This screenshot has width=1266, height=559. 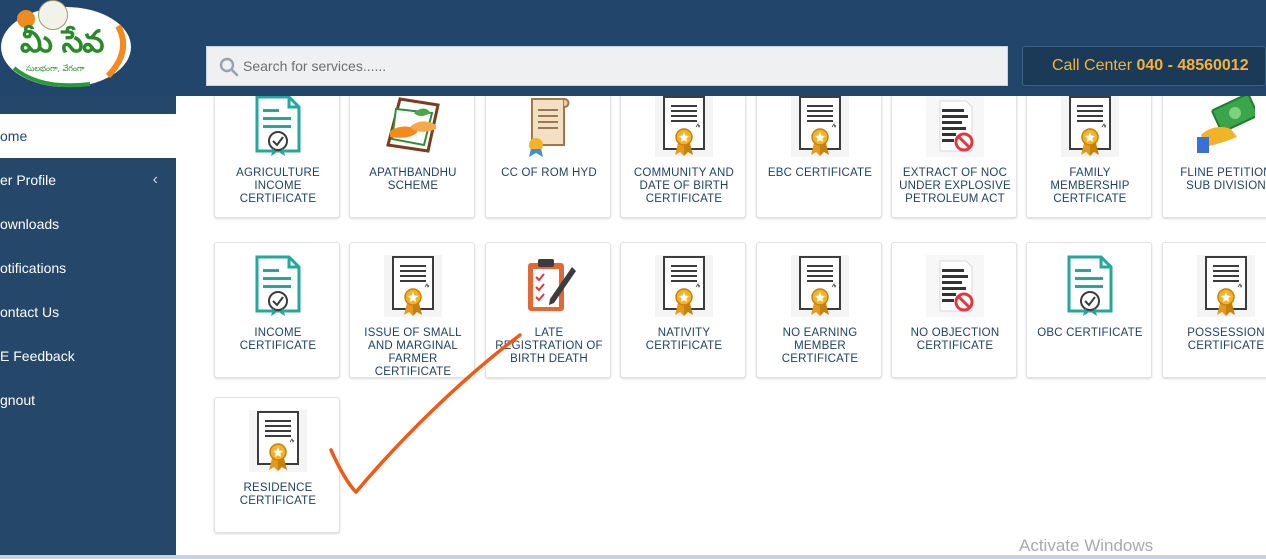 I want to click on call-center-badge: Call Center 040 - 48560012, so click(x=1144, y=66).